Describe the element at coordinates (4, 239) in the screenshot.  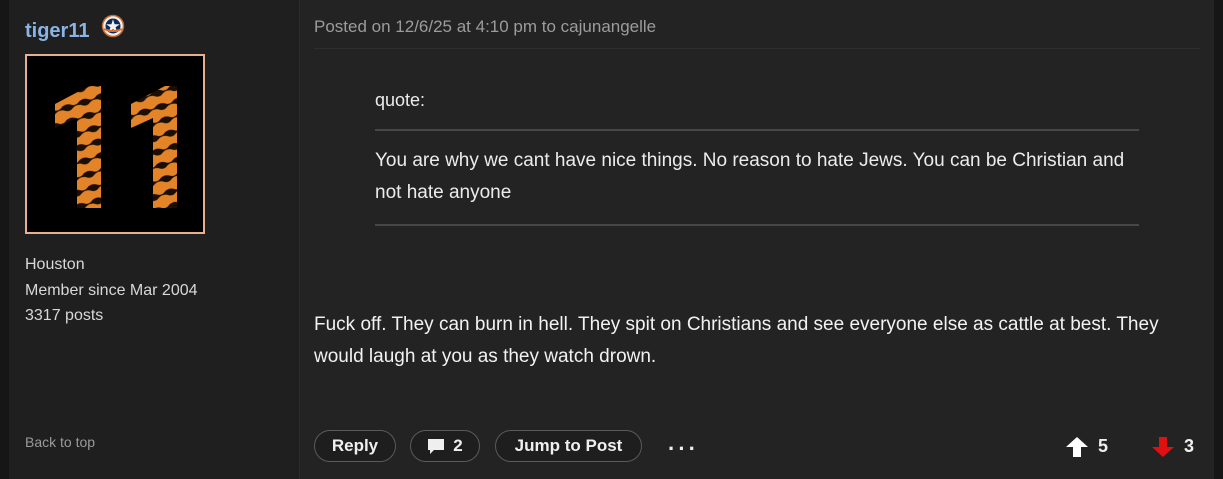
I see `left-gutter` at that location.